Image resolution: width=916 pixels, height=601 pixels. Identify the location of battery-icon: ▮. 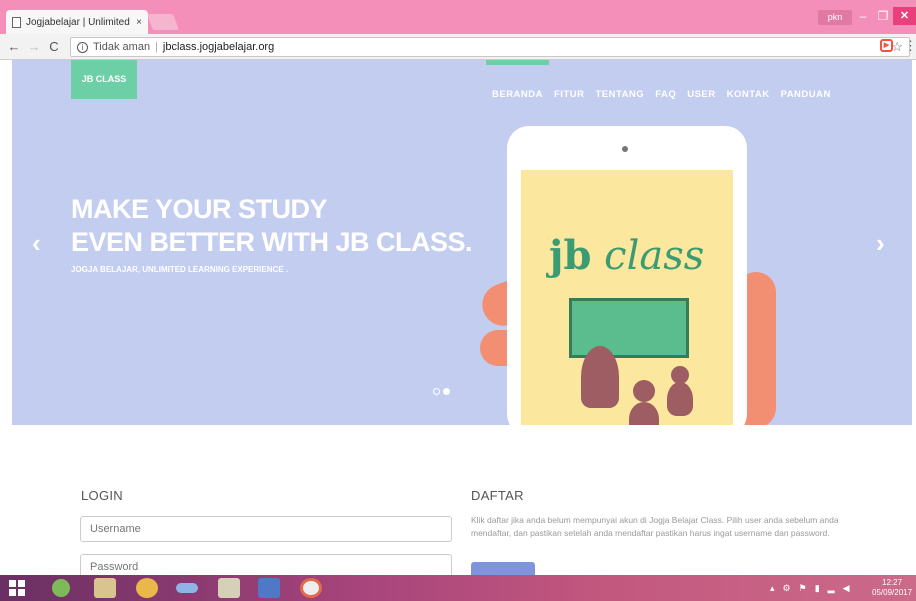
(817, 588).